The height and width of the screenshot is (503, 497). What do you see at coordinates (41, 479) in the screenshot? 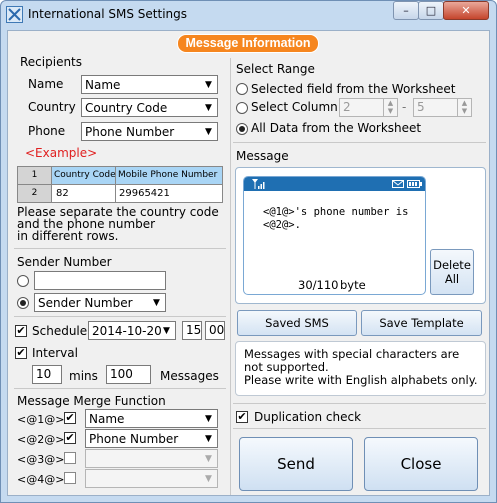
I see `merge-tag-4: <@4@>` at bounding box center [41, 479].